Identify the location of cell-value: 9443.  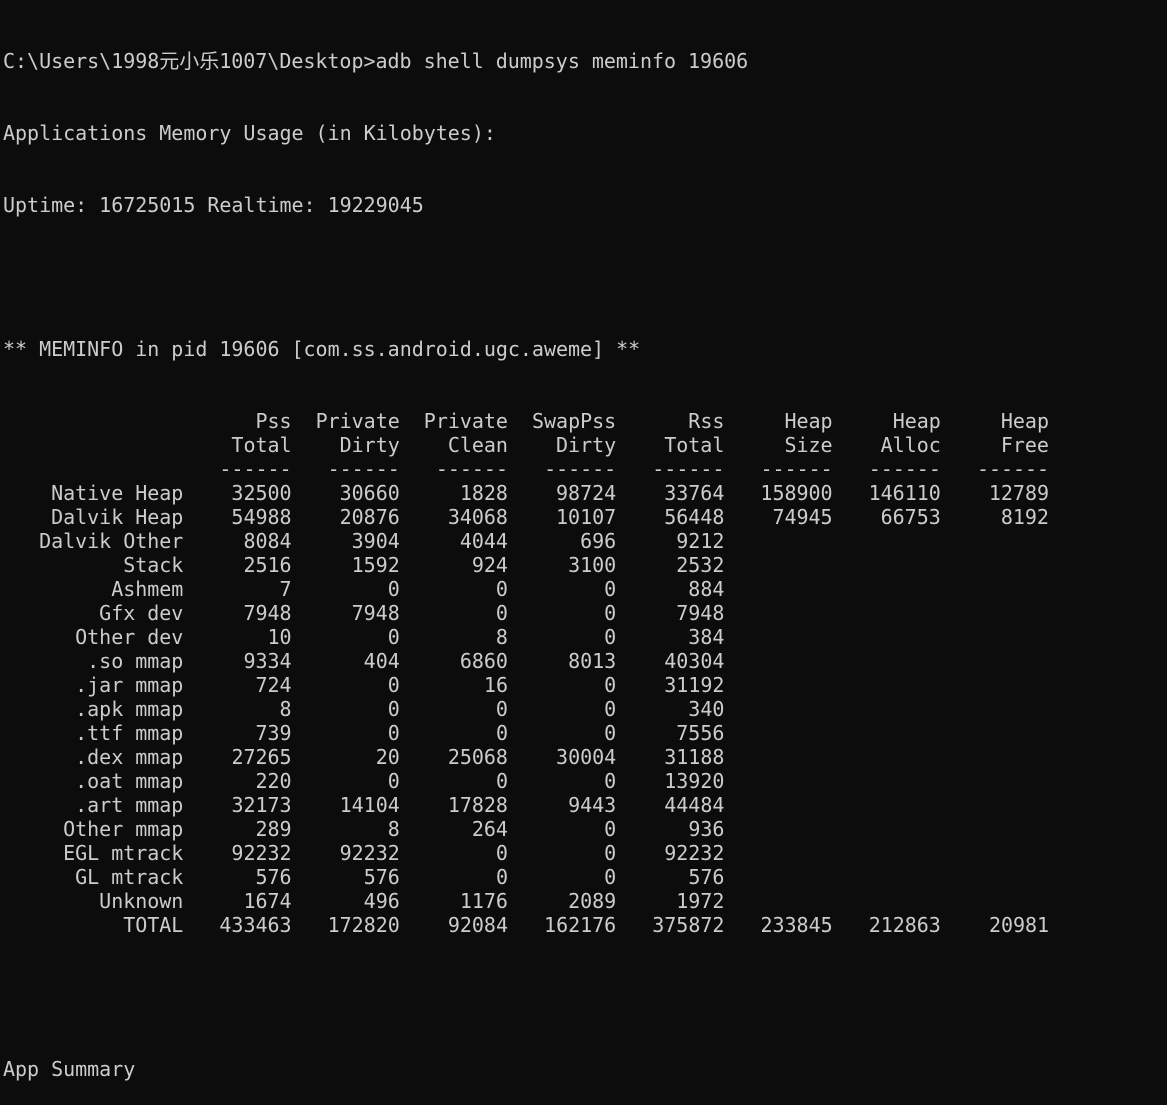
(592, 805).